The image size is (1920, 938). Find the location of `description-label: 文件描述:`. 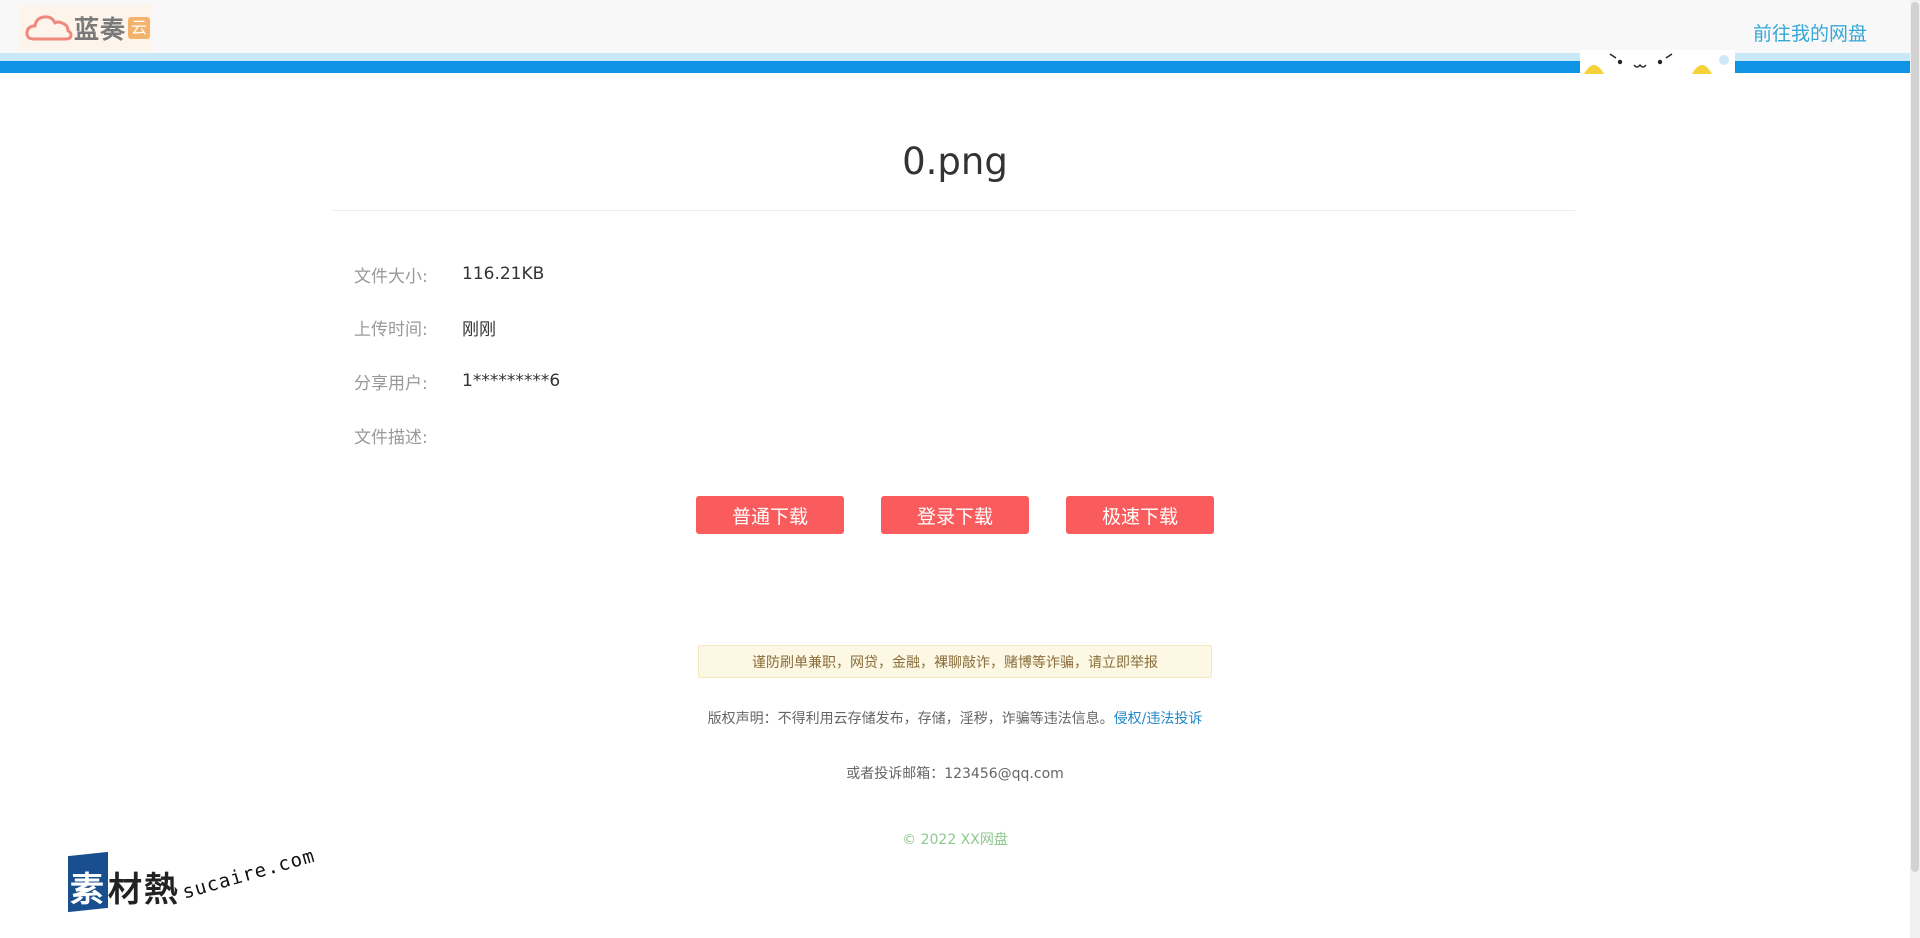

description-label: 文件描述: is located at coordinates (391, 437).